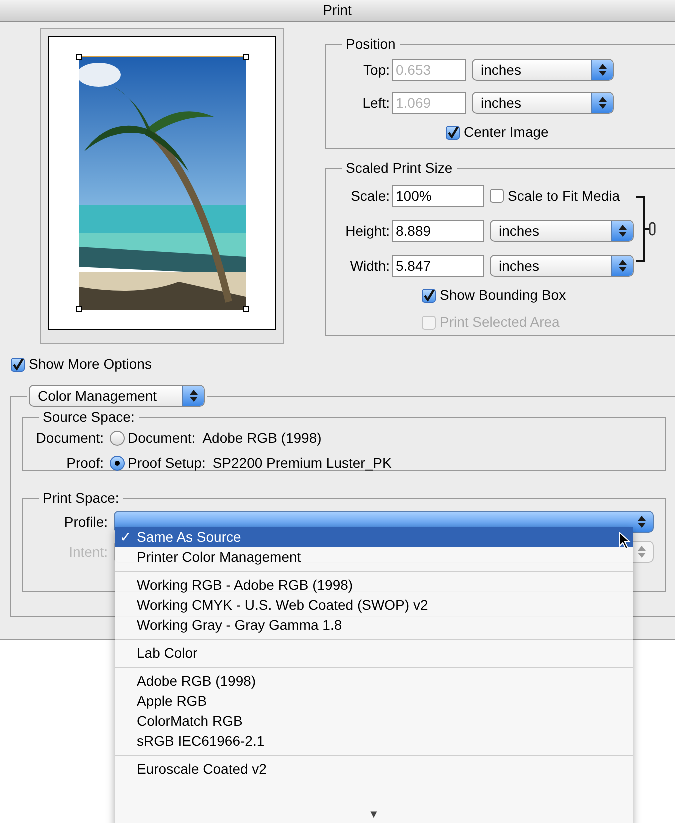  I want to click on field-label: Profile:, so click(86, 522).